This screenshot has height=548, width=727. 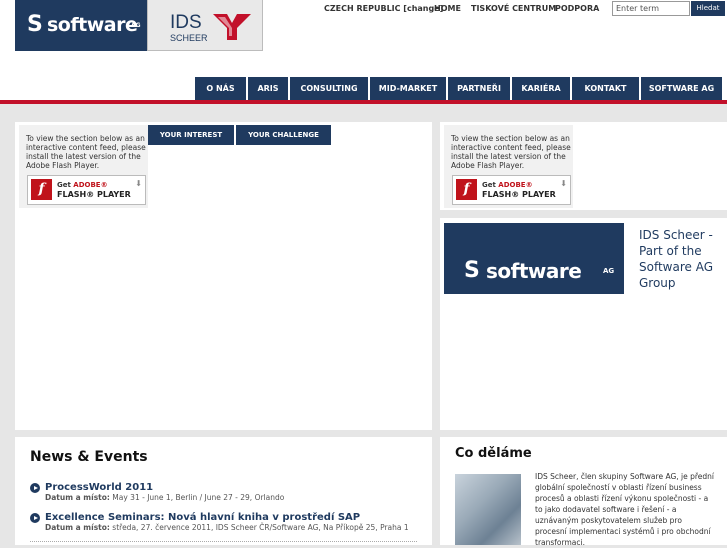 I want to click on get-flash-player-button: f Get ADOBE® FLASH® PLAYER ⬇, so click(x=86, y=190).